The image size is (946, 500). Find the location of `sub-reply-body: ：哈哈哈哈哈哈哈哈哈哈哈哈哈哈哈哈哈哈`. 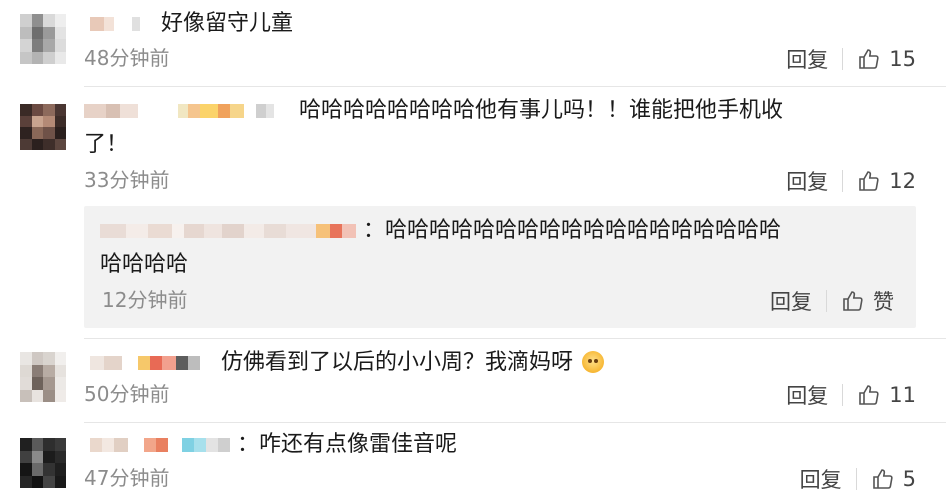

sub-reply-body: ：哈哈哈哈哈哈哈哈哈哈哈哈哈哈哈哈哈哈 is located at coordinates (572, 230).